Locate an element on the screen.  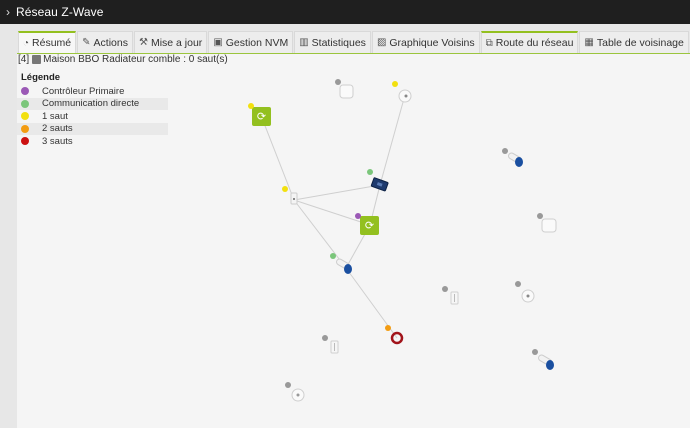
node-top-right is located at coordinates (402, 92).